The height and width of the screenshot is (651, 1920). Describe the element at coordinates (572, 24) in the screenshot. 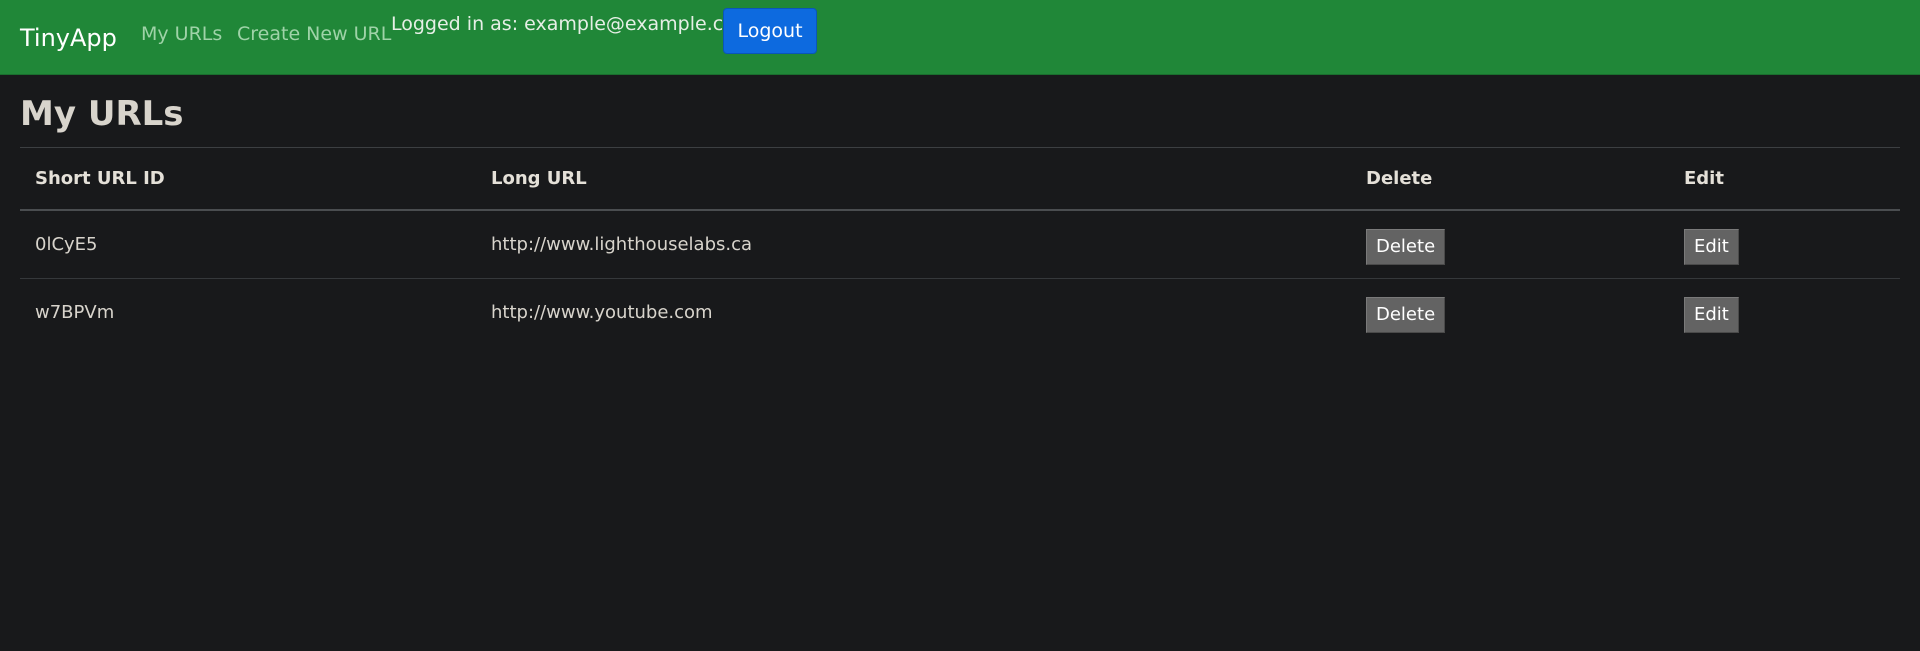

I see `logged-in-status: Logged in as: example@example.com` at that location.